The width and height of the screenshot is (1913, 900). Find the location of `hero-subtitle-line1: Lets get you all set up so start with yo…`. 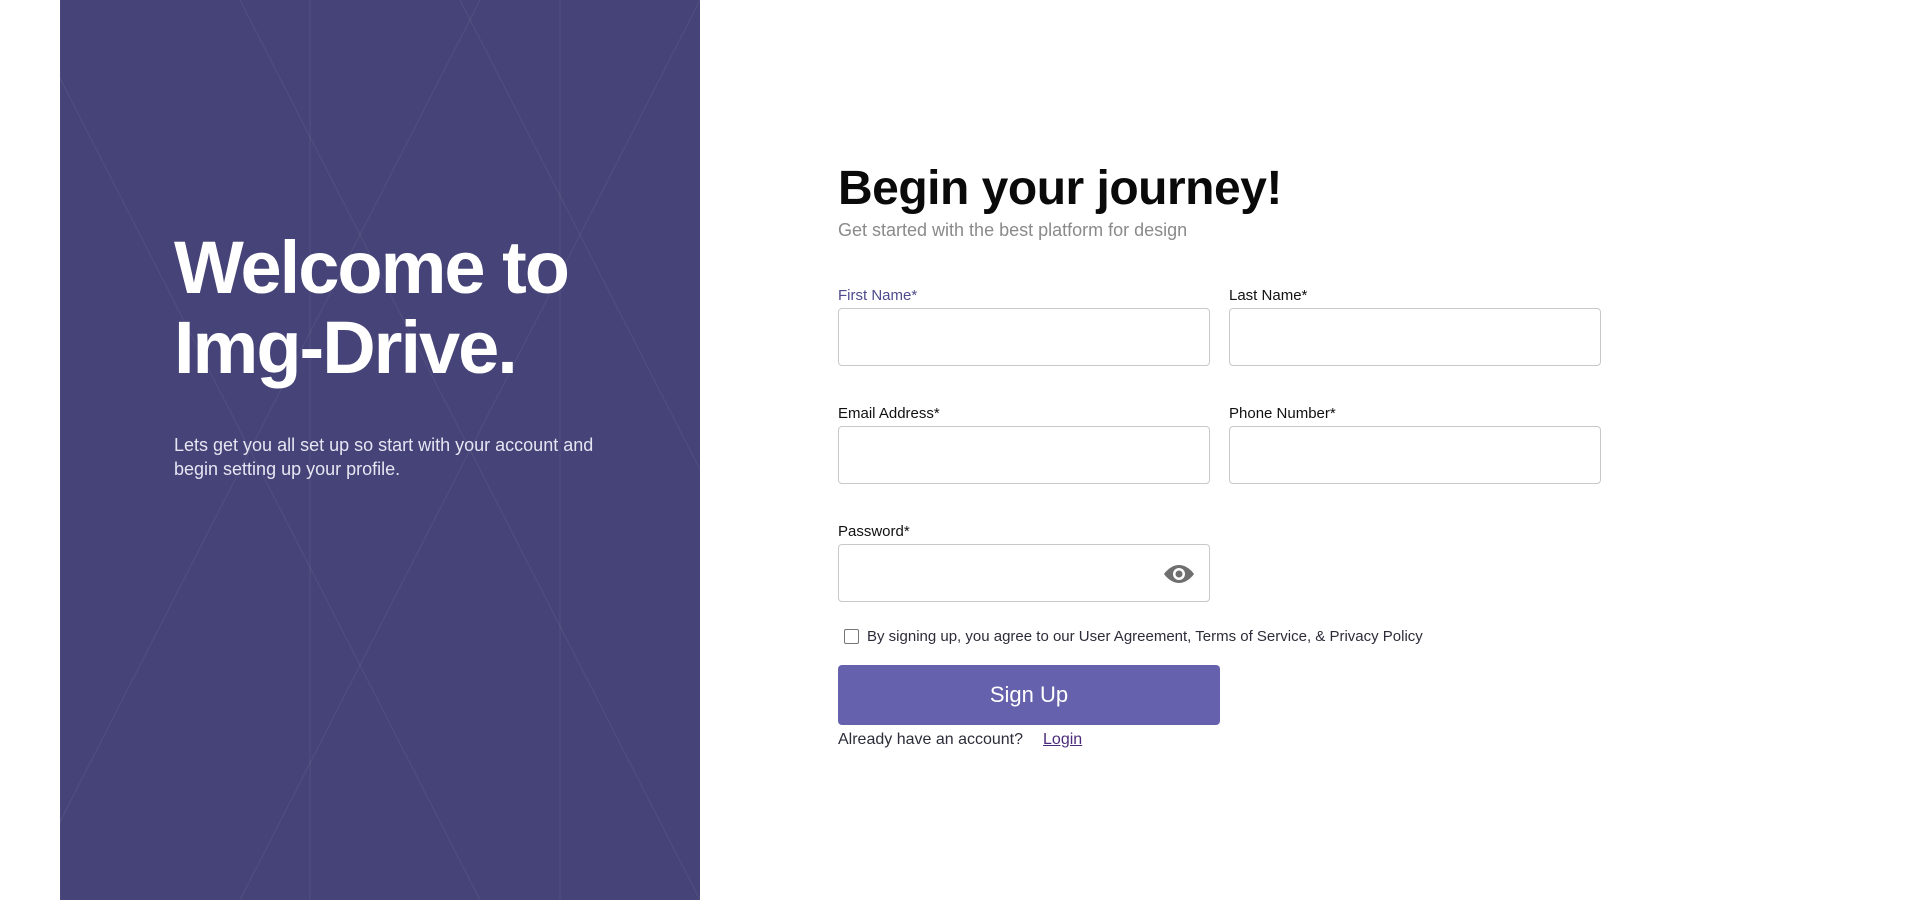

hero-subtitle-line1: Lets get you all set up so start with yo… is located at coordinates (384, 445).